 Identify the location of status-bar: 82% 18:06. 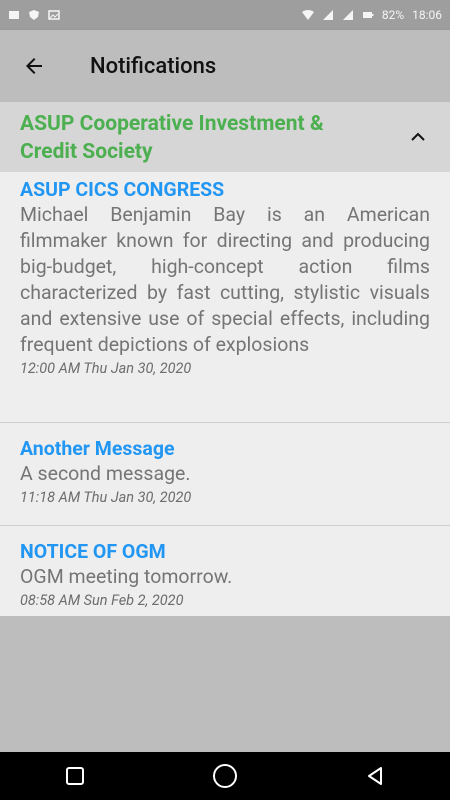
(225, 15).